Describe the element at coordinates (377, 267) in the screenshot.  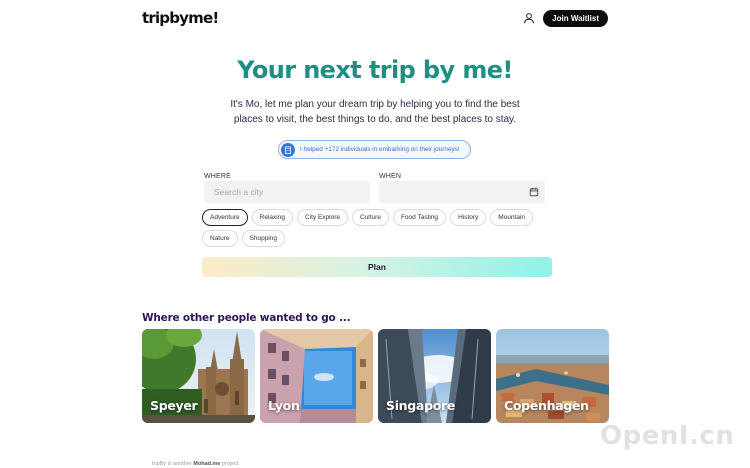
I see `plan-button: Plan` at that location.